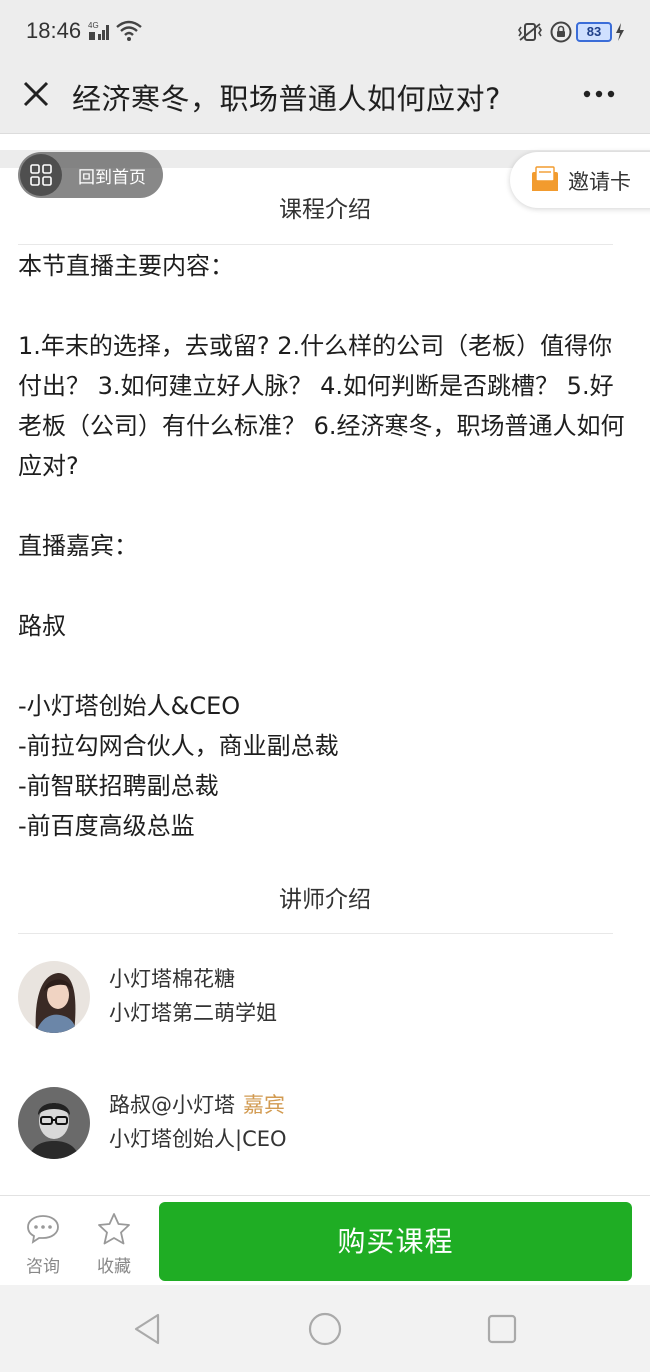 The width and height of the screenshot is (650, 1372). What do you see at coordinates (264, 1105) in the screenshot?
I see `guest-badge: 嘉宾` at bounding box center [264, 1105].